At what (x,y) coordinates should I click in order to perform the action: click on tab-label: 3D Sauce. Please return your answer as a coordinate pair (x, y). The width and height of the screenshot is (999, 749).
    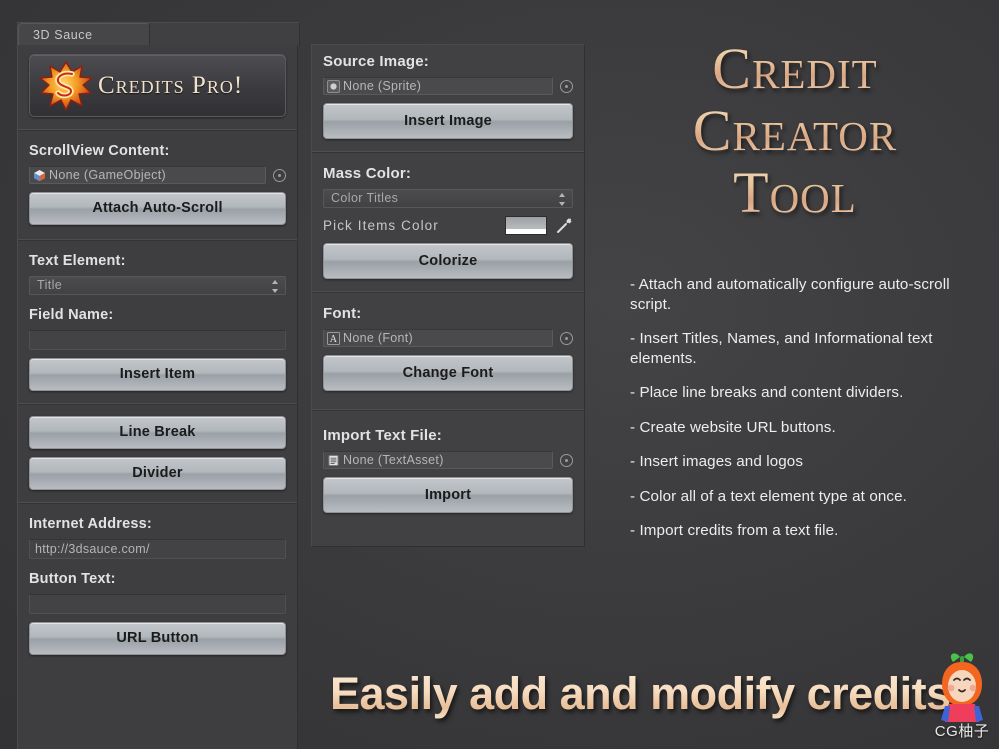
    Looking at the image, I should click on (63, 35).